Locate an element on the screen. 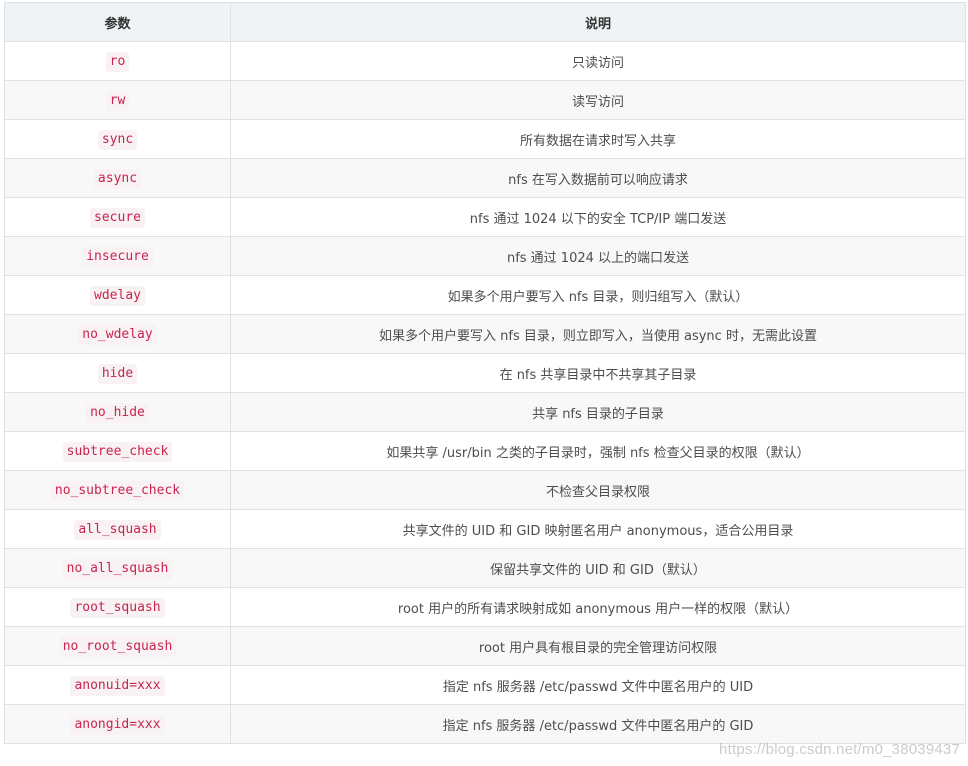 The height and width of the screenshot is (766, 968). param-cell: anonuid=xxx is located at coordinates (117, 685).